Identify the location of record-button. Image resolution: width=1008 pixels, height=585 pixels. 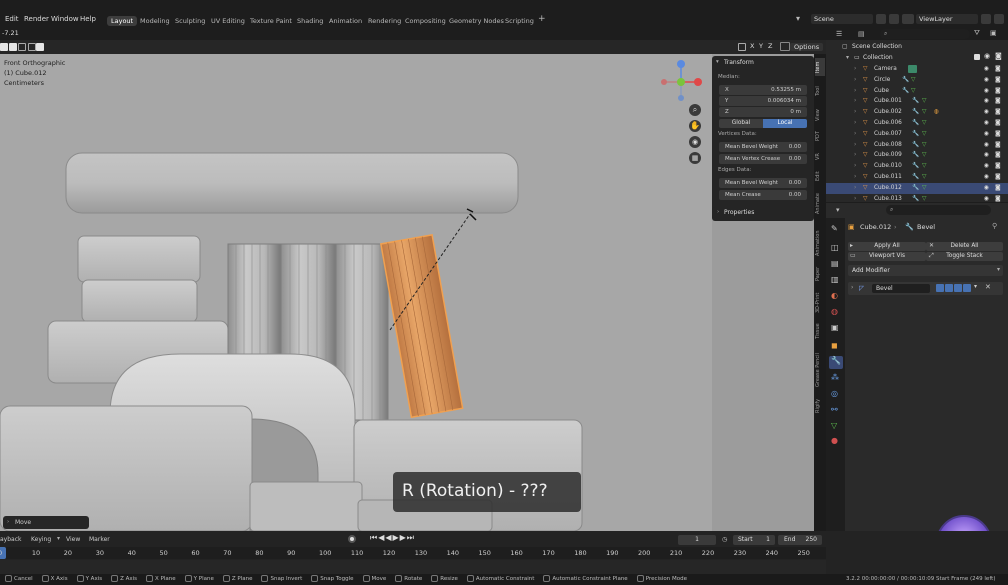
(352, 539).